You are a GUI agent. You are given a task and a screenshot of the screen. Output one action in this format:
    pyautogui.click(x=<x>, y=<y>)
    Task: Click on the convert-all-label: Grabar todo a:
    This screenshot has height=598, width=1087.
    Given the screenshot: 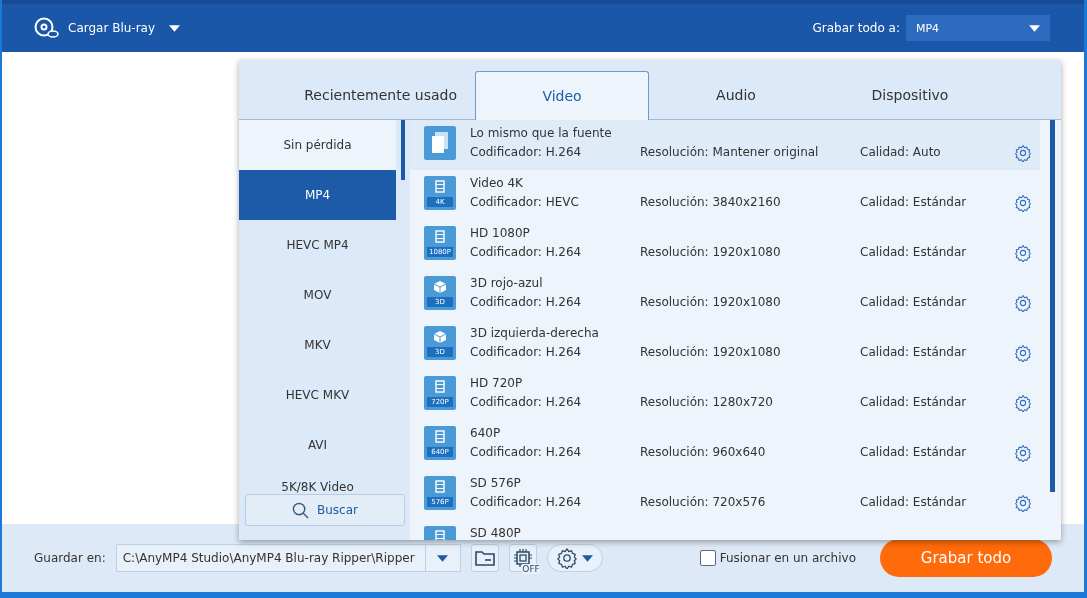 What is the action you would take?
    pyautogui.click(x=856, y=28)
    